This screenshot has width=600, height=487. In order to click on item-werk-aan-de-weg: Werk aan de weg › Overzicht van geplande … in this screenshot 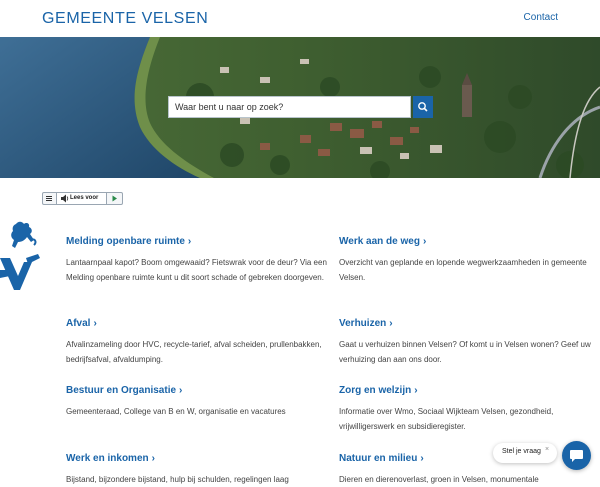, I will do `click(463, 258)`.